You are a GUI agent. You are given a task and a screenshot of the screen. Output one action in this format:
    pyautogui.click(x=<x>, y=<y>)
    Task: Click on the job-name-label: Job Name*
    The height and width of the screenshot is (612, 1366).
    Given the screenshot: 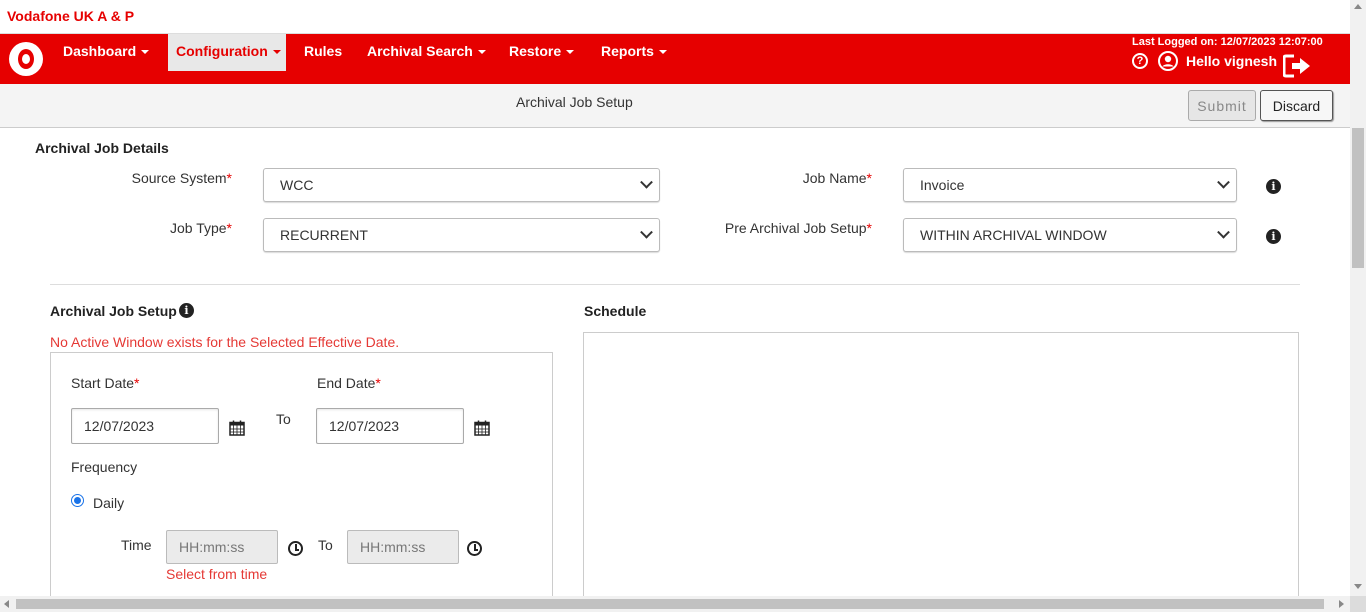 What is the action you would take?
    pyautogui.click(x=837, y=178)
    